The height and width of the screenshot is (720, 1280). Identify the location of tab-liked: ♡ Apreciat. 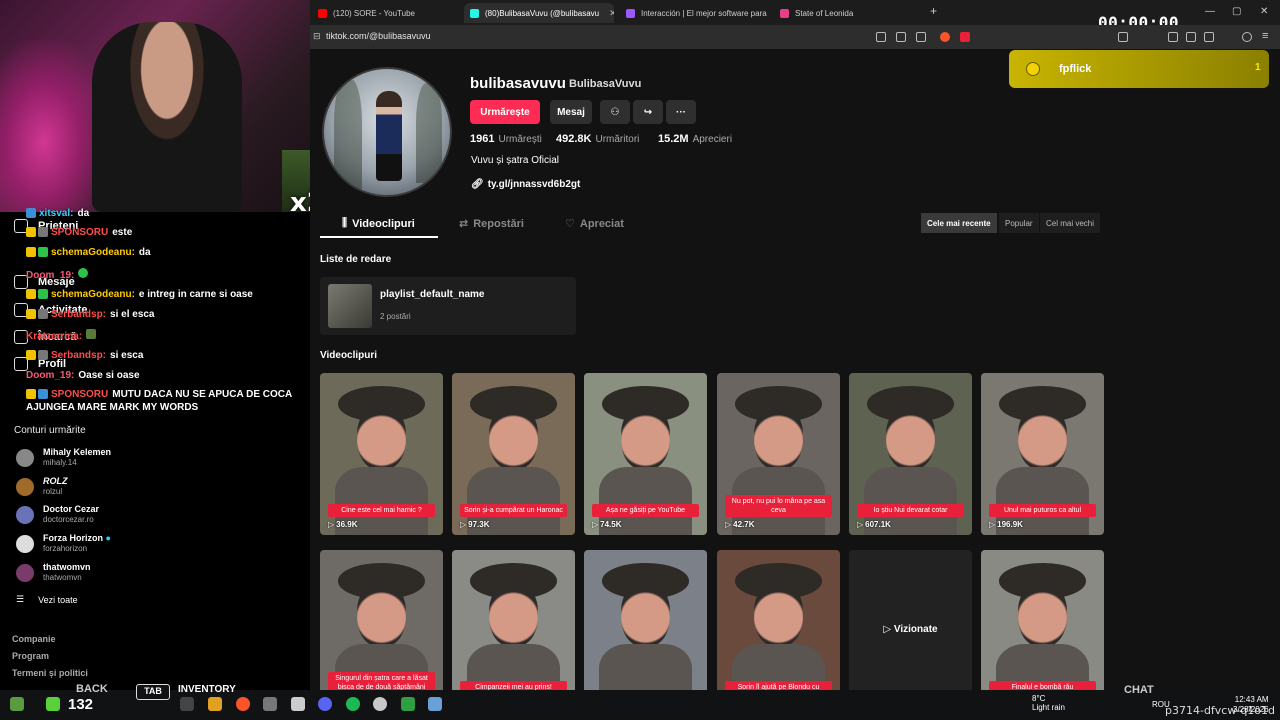
(594, 224).